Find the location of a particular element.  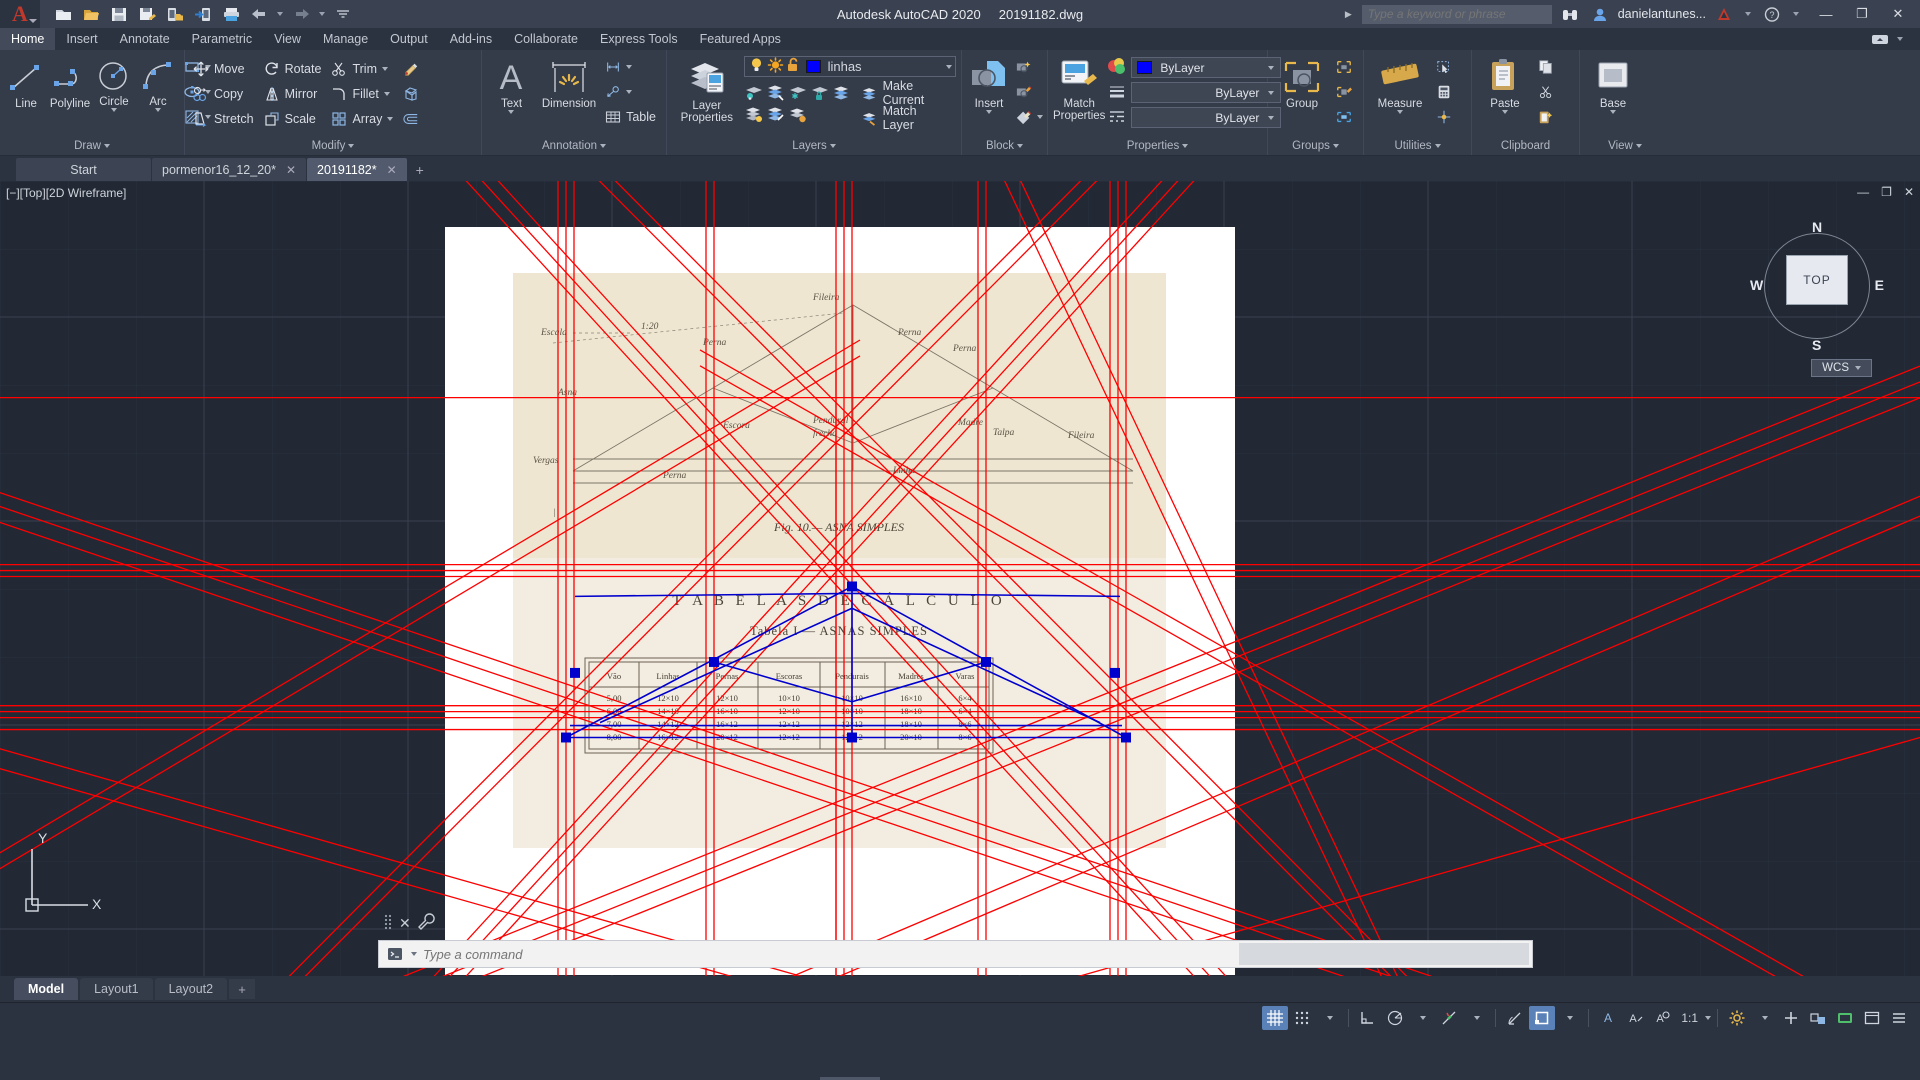

annotation-scale-button: A is located at coordinates (1662, 1018).